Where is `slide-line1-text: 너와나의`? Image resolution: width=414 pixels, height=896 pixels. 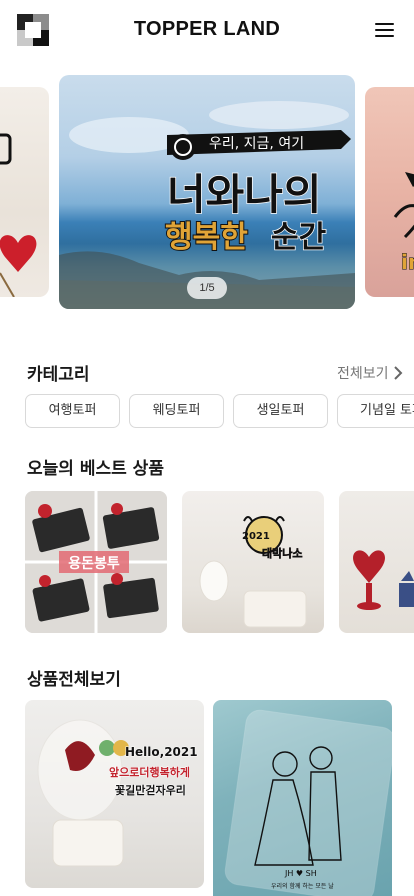 slide-line1-text: 너와나의 is located at coordinates (244, 194).